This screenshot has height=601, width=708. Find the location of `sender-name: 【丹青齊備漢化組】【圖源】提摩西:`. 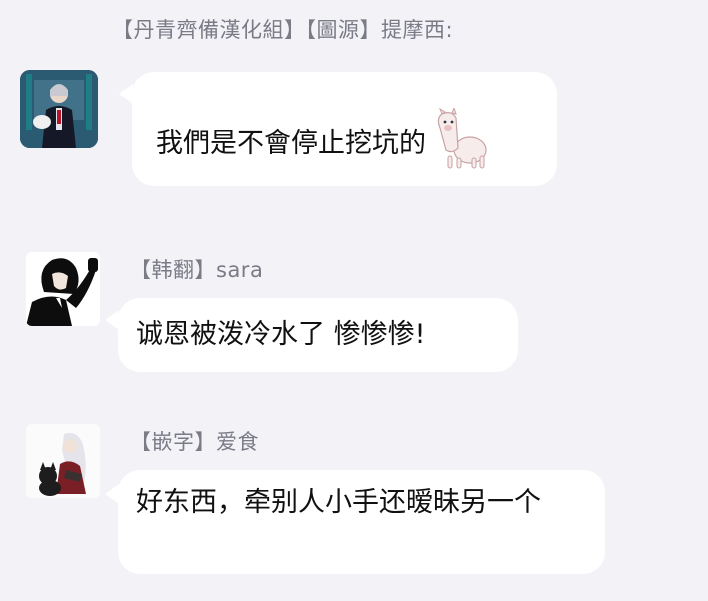

sender-name: 【丹青齊備漢化組】【圖源】提摩西: is located at coordinates (283, 30).